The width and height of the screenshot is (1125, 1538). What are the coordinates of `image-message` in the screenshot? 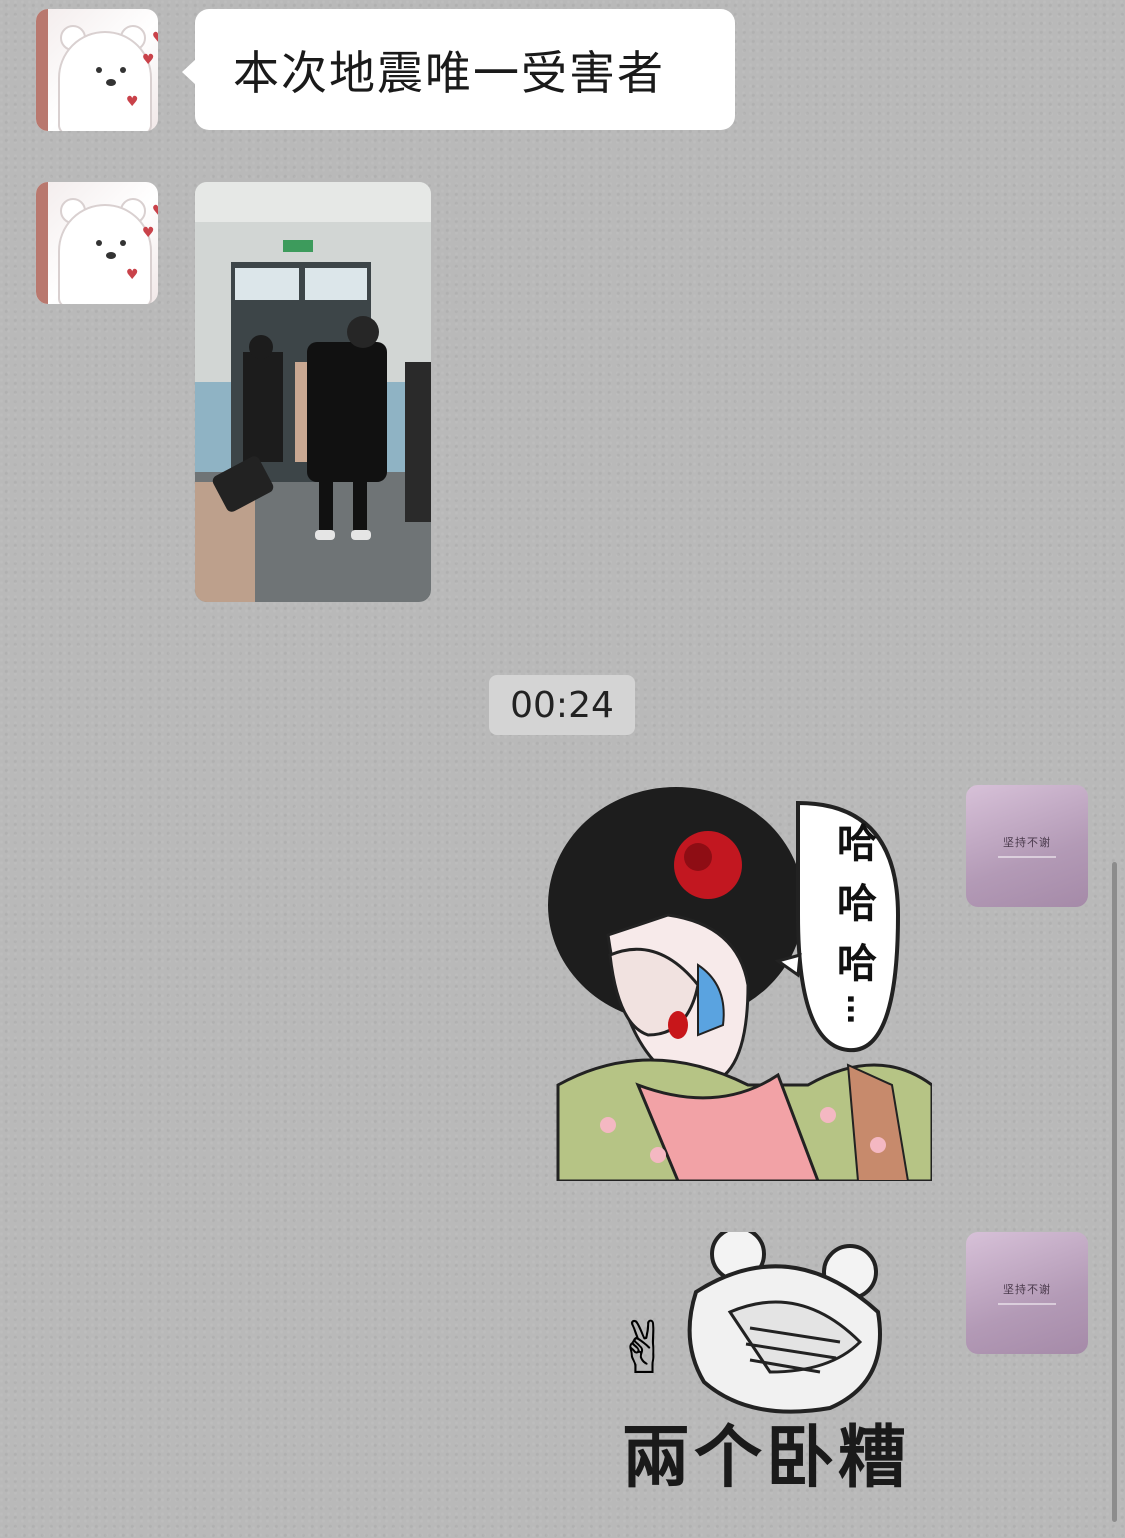 It's located at (313, 392).